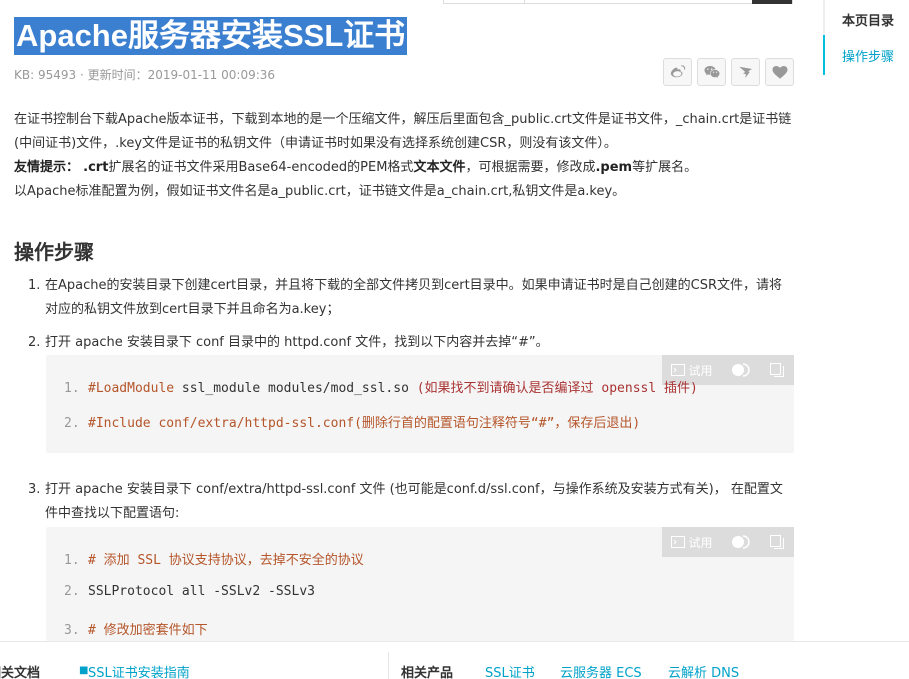  I want to click on dingtalk-icon, so click(745, 72).